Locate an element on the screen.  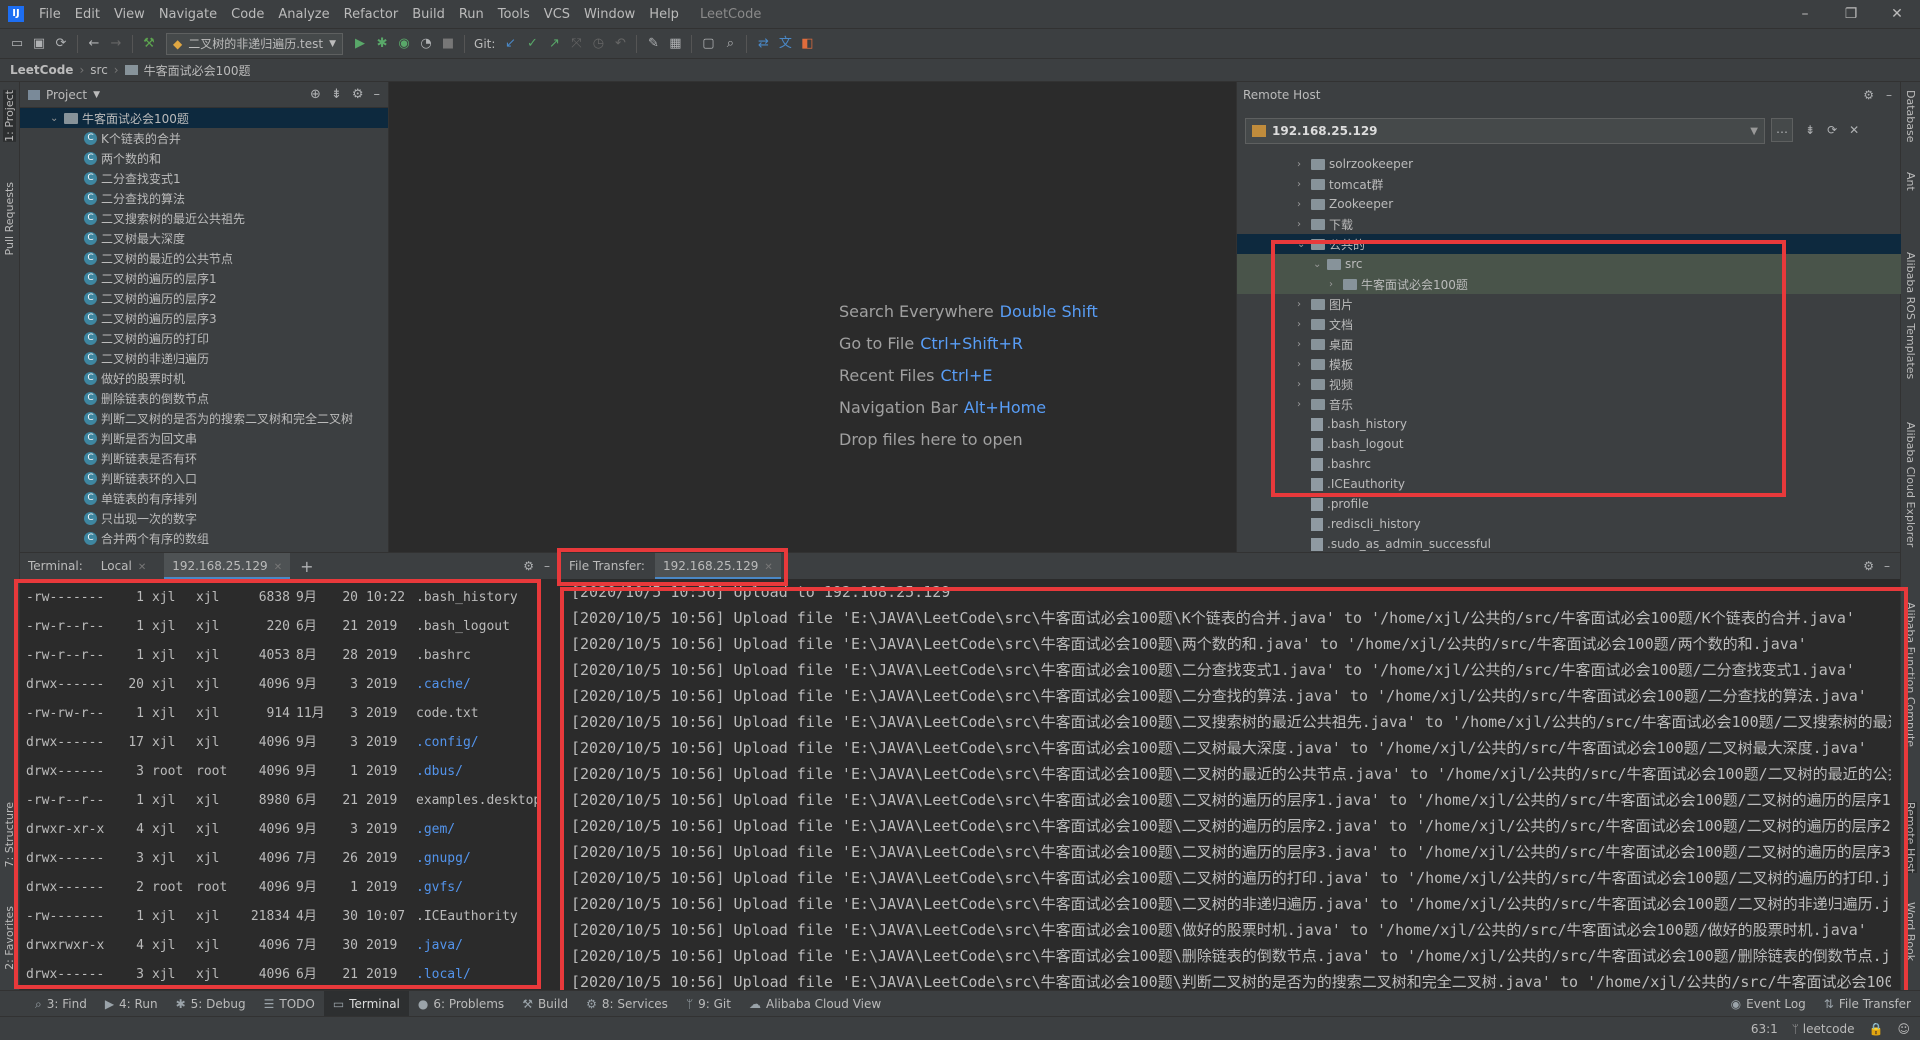
breadcrumb-folder: 牛客面试必会100题 is located at coordinates (197, 70).